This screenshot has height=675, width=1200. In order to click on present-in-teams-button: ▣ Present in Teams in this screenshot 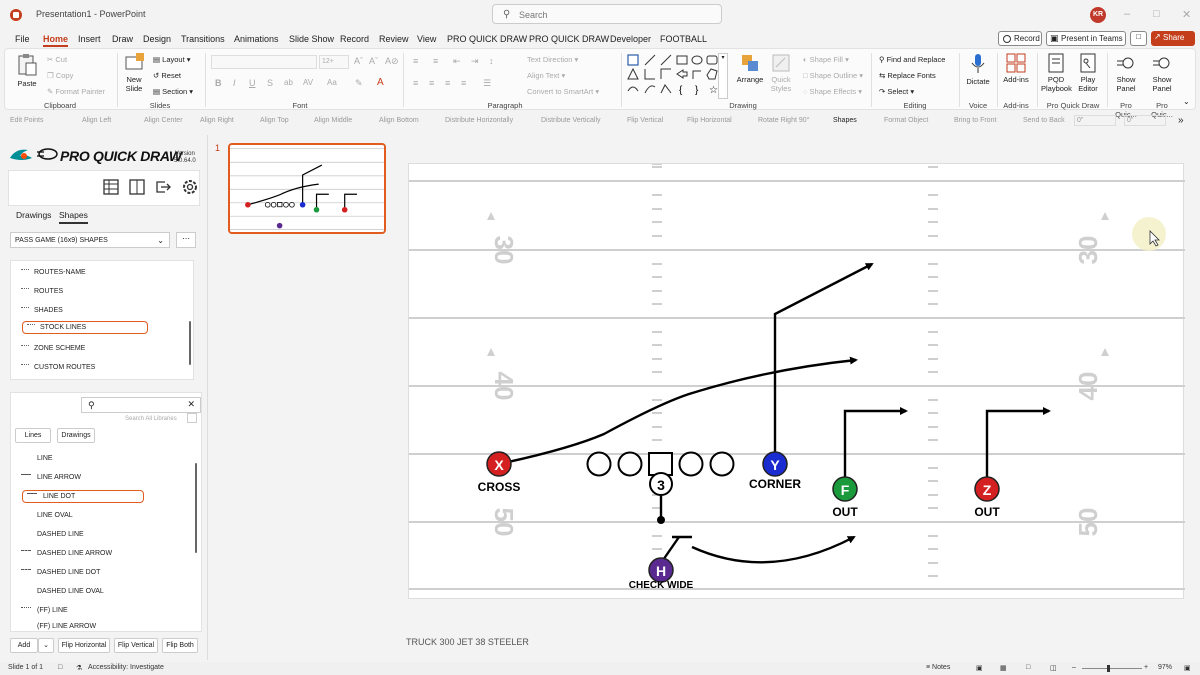, I will do `click(1086, 38)`.